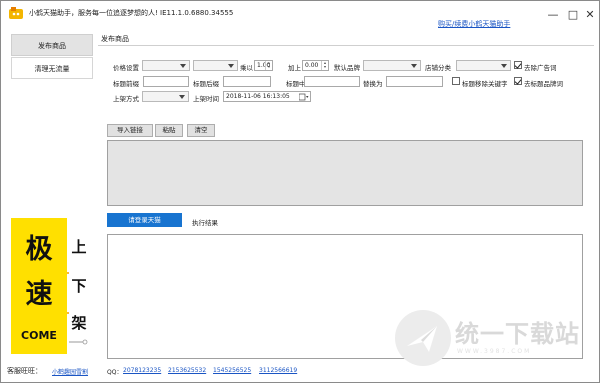 The width and height of the screenshot is (600, 383). What do you see at coordinates (215, 65) in the screenshot?
I see `price-mode-select` at bounding box center [215, 65].